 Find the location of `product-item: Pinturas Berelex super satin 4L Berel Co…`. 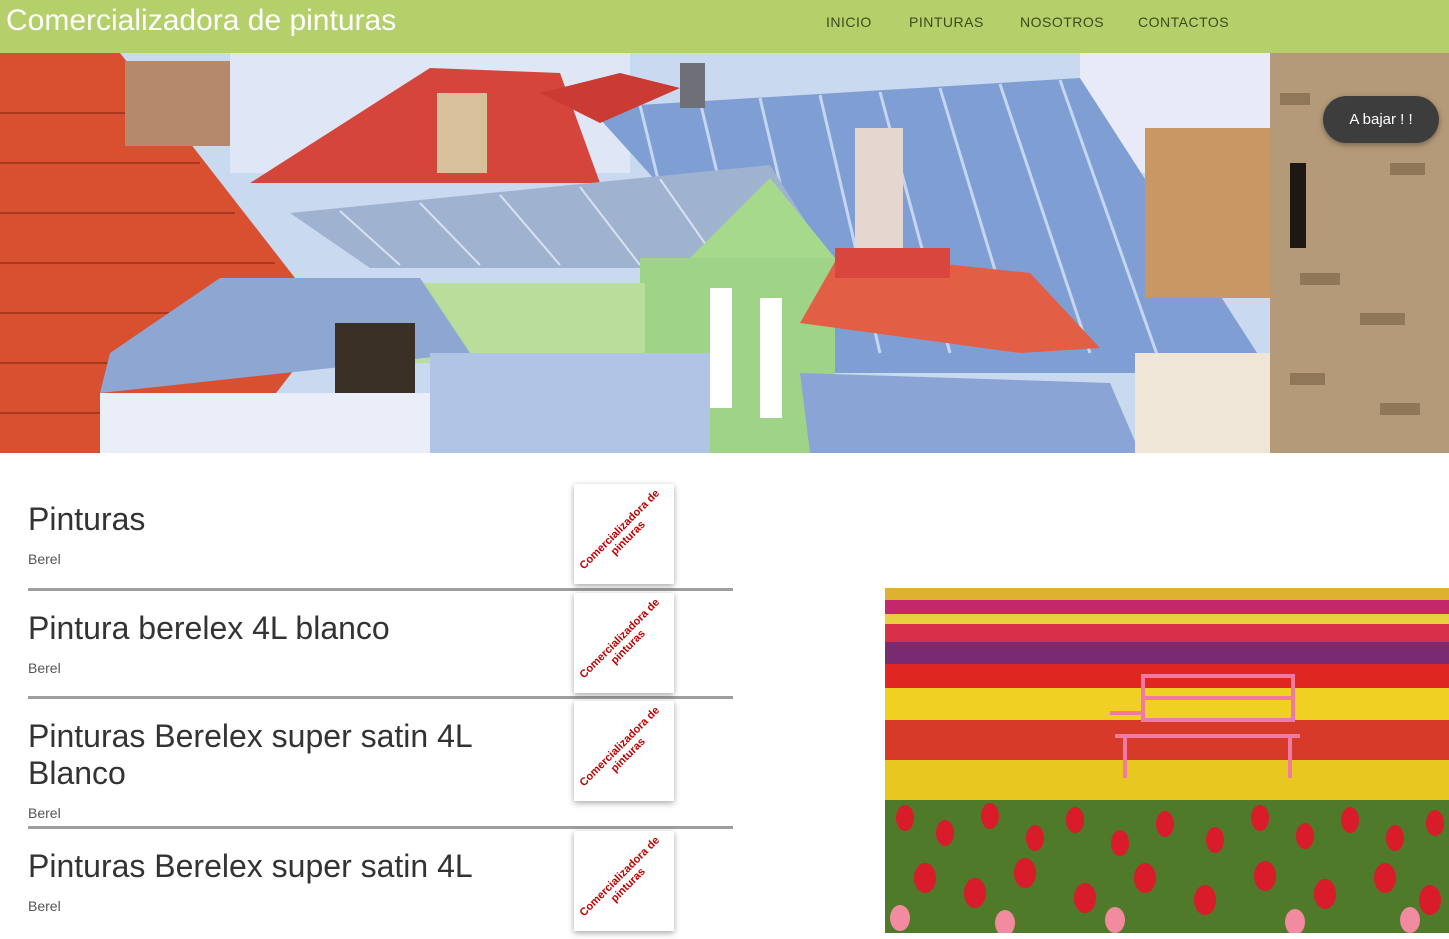

product-item: Pinturas Berelex super satin 4L Berel Co… is located at coordinates (380, 884).